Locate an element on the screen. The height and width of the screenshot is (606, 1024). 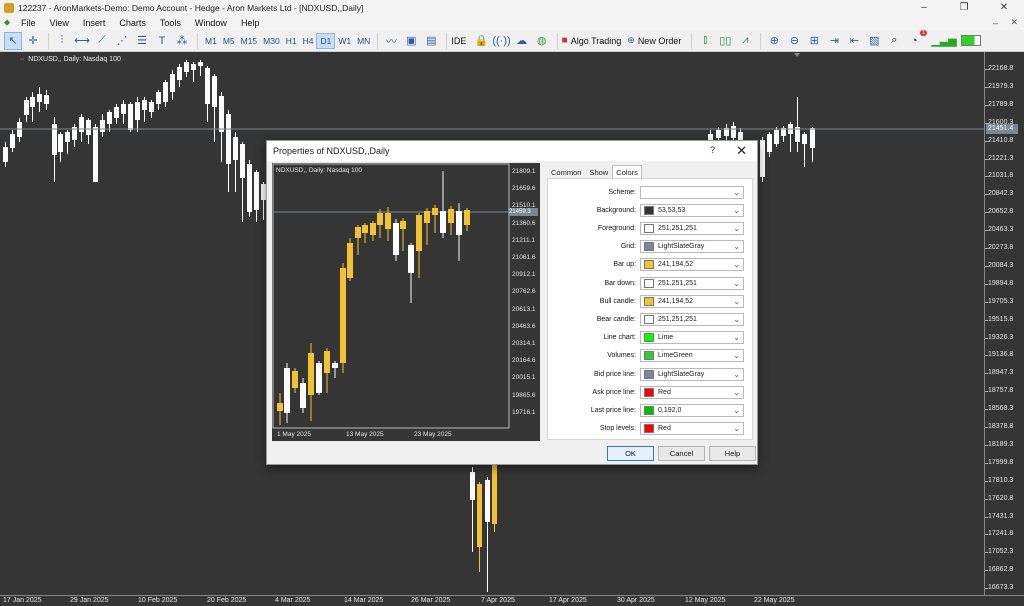
color-select: Lime ⌄ is located at coordinates (692, 338).